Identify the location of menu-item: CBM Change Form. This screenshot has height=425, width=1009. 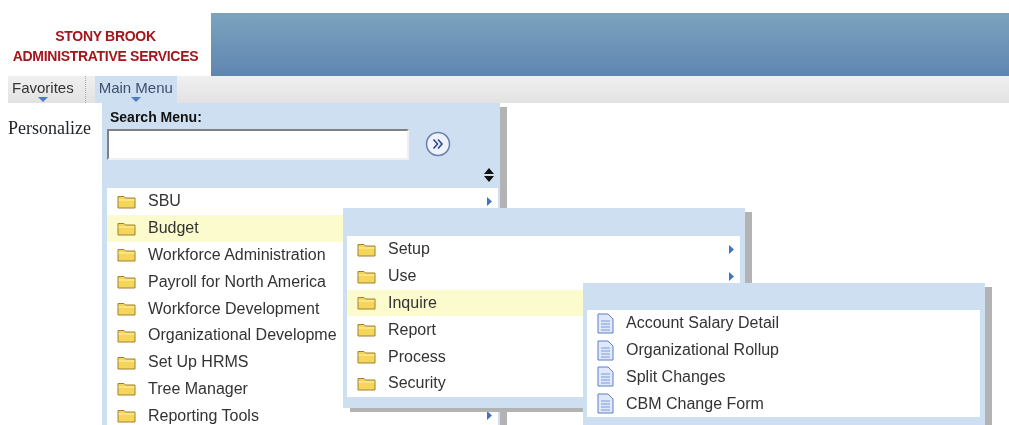
(783, 404).